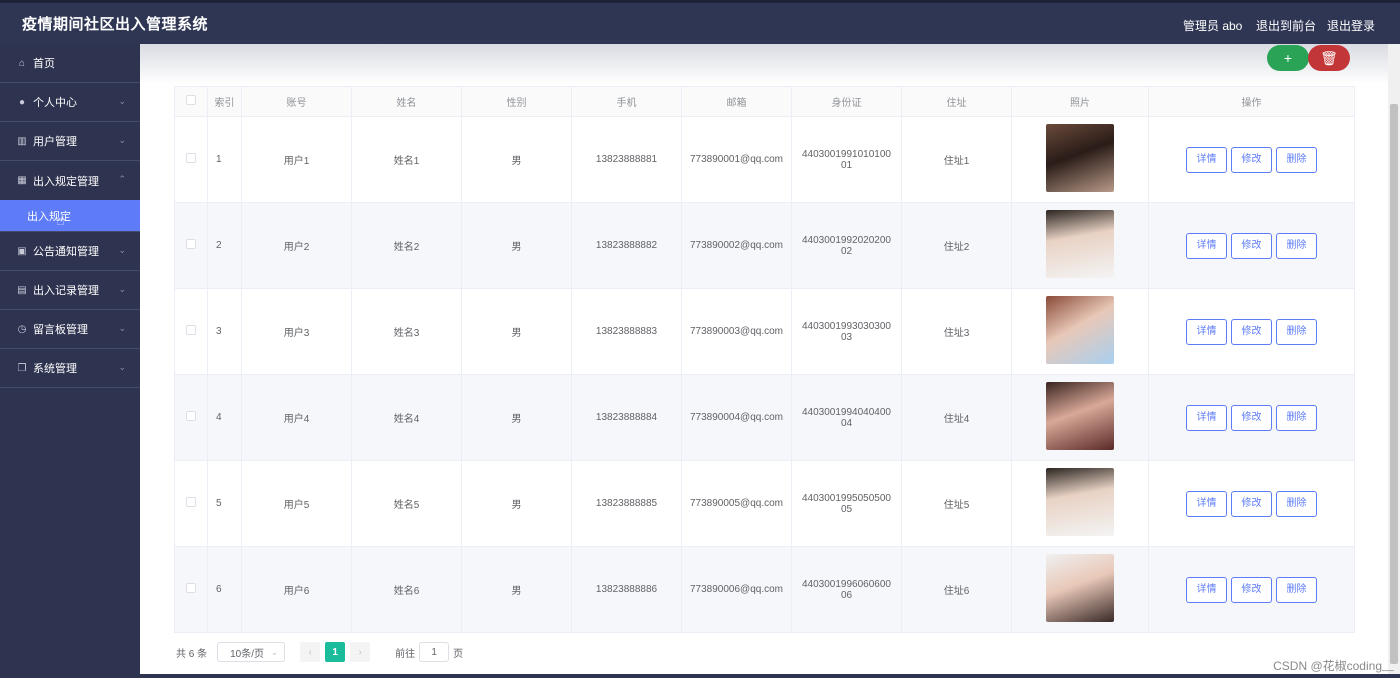  I want to click on top-header: 疫情期间社区出入管理系统 管理员 abo 退出到前台 退出登录, so click(700, 22).